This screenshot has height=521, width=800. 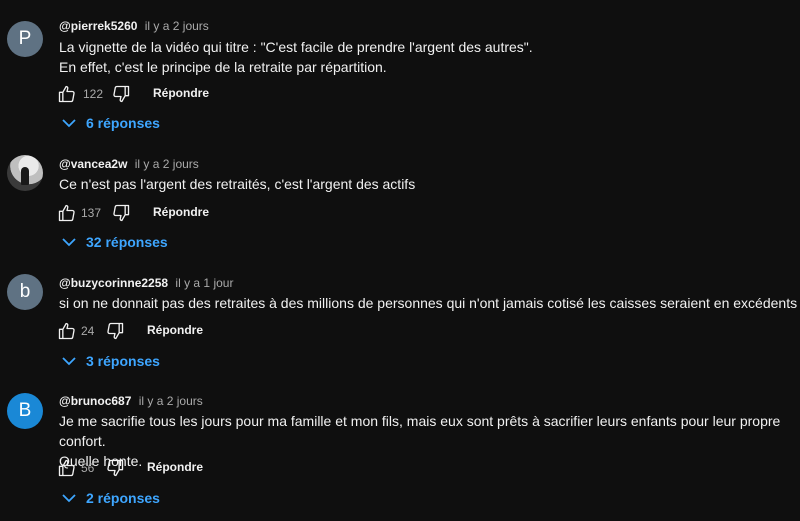 I want to click on thumb-up-icon, so click(x=66, y=468).